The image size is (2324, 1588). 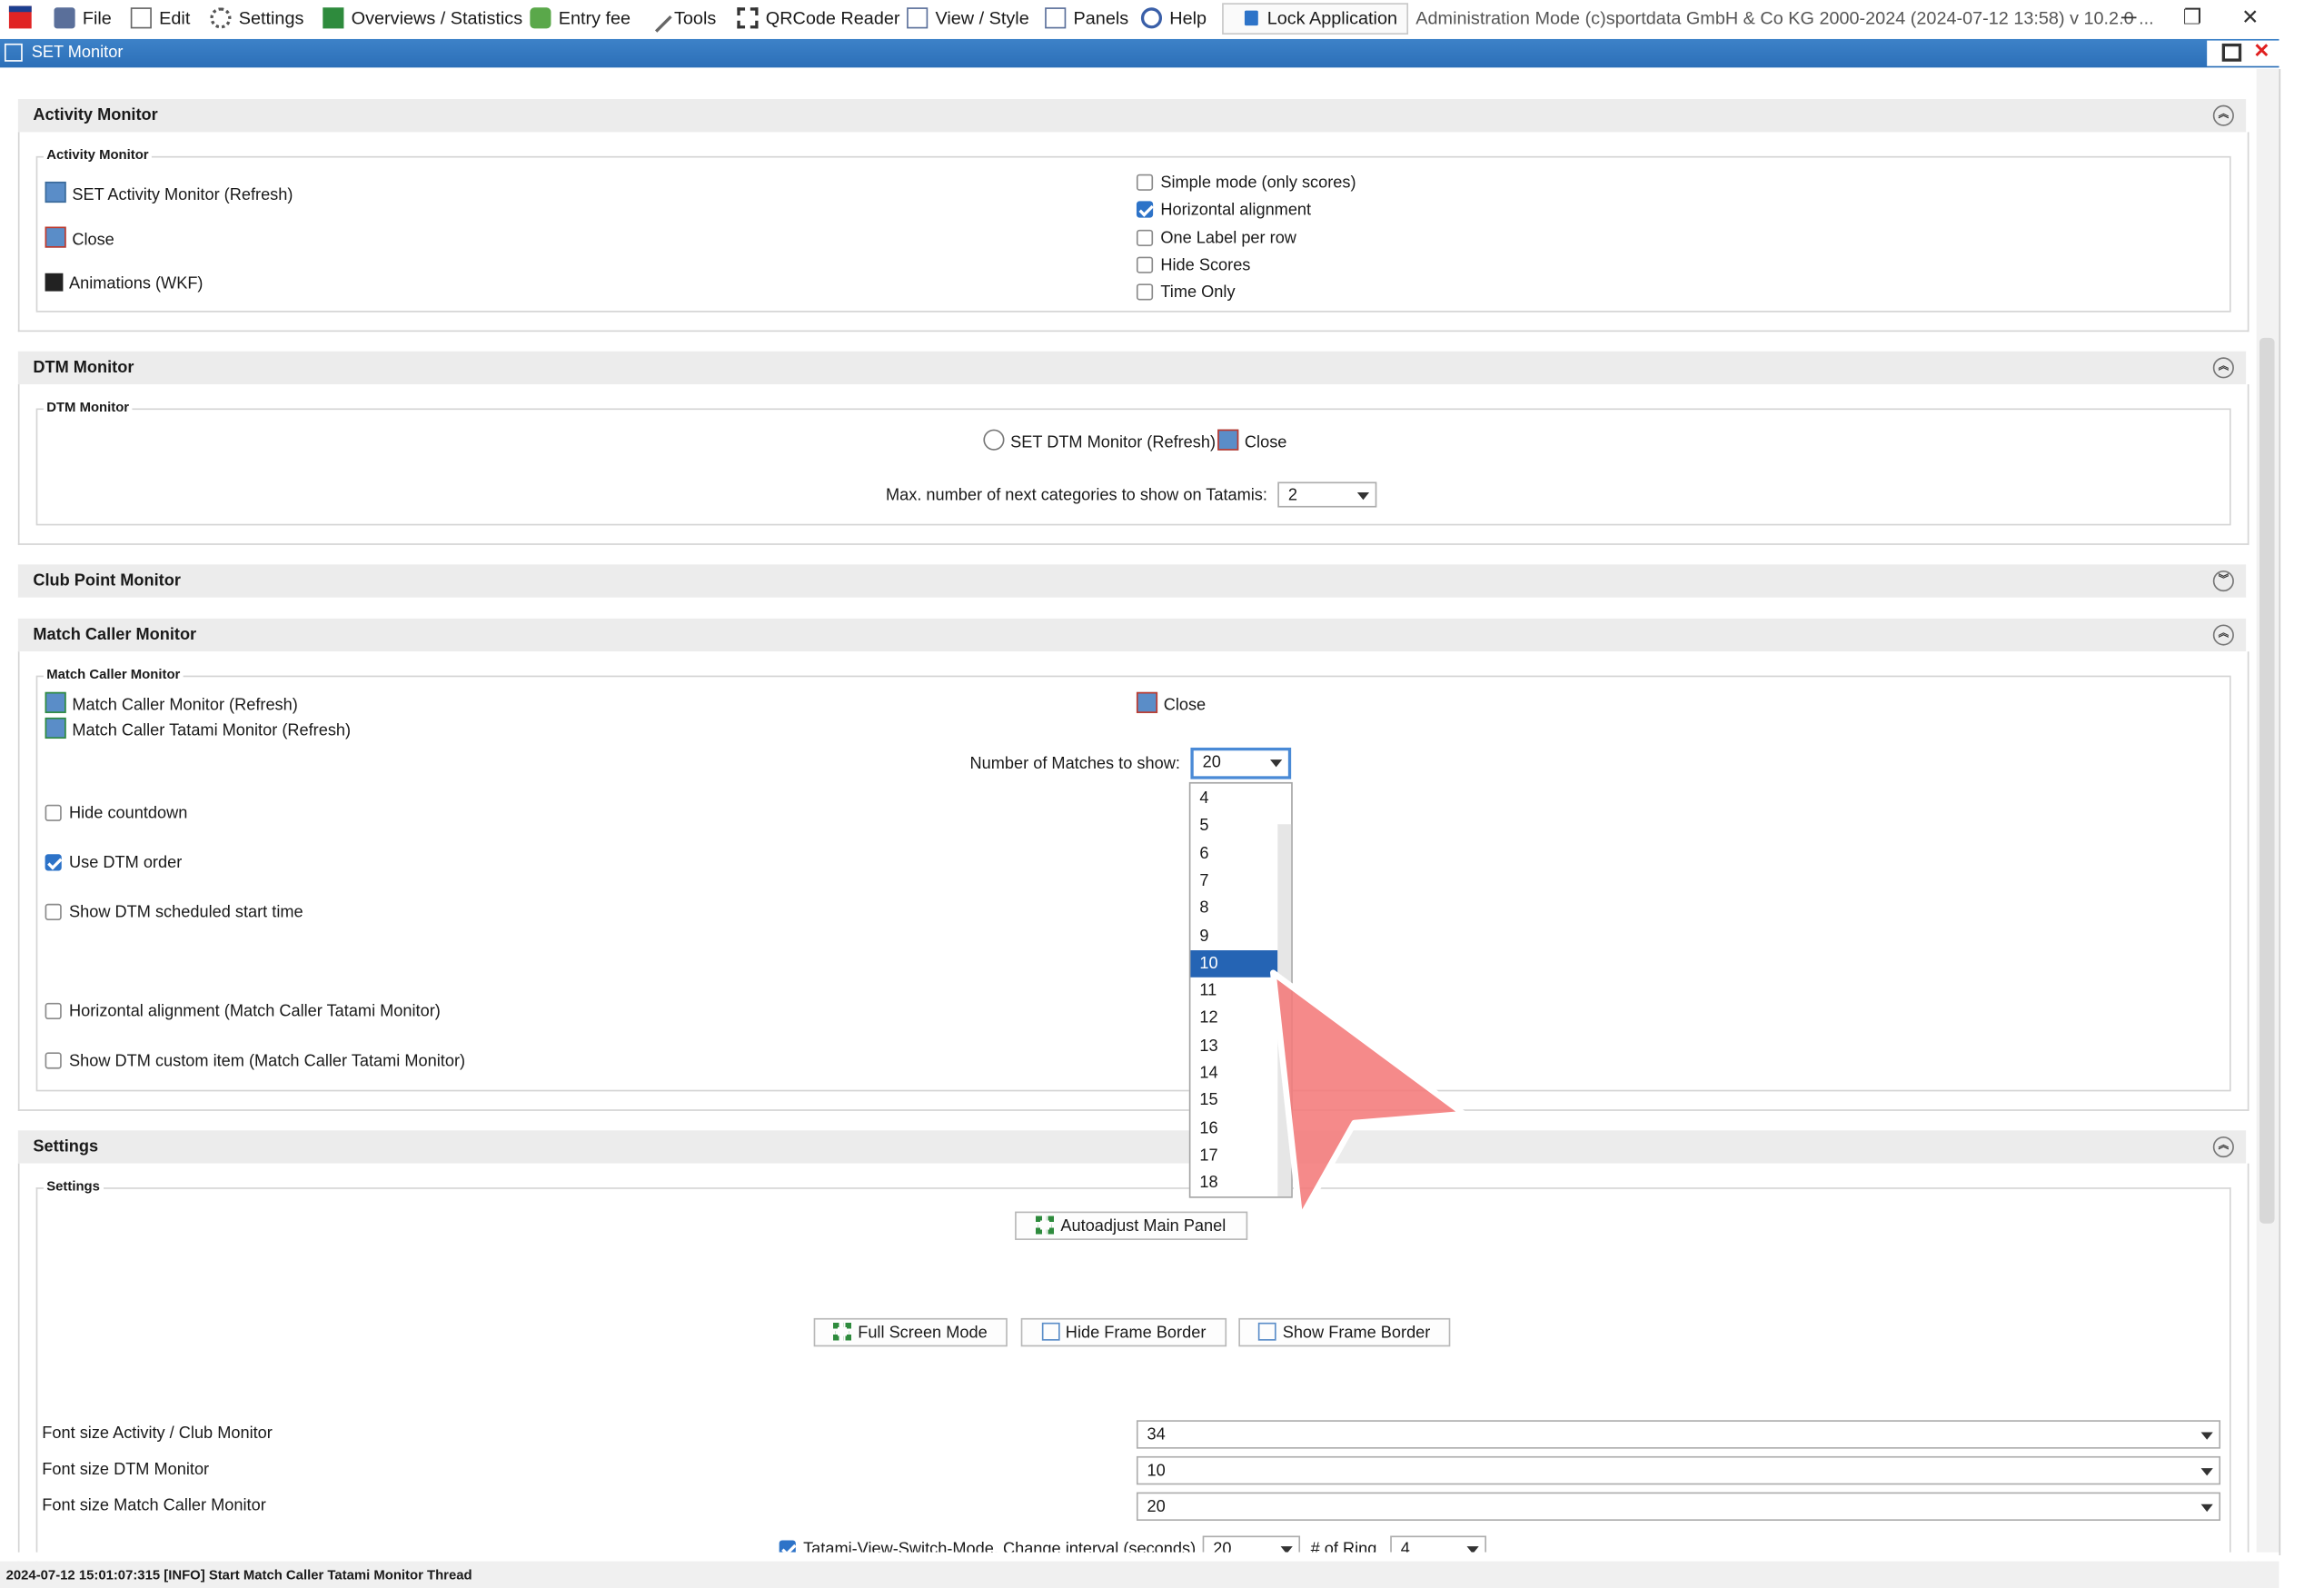 What do you see at coordinates (1679, 1470) in the screenshot?
I see `font-size-dtm-select: 10` at bounding box center [1679, 1470].